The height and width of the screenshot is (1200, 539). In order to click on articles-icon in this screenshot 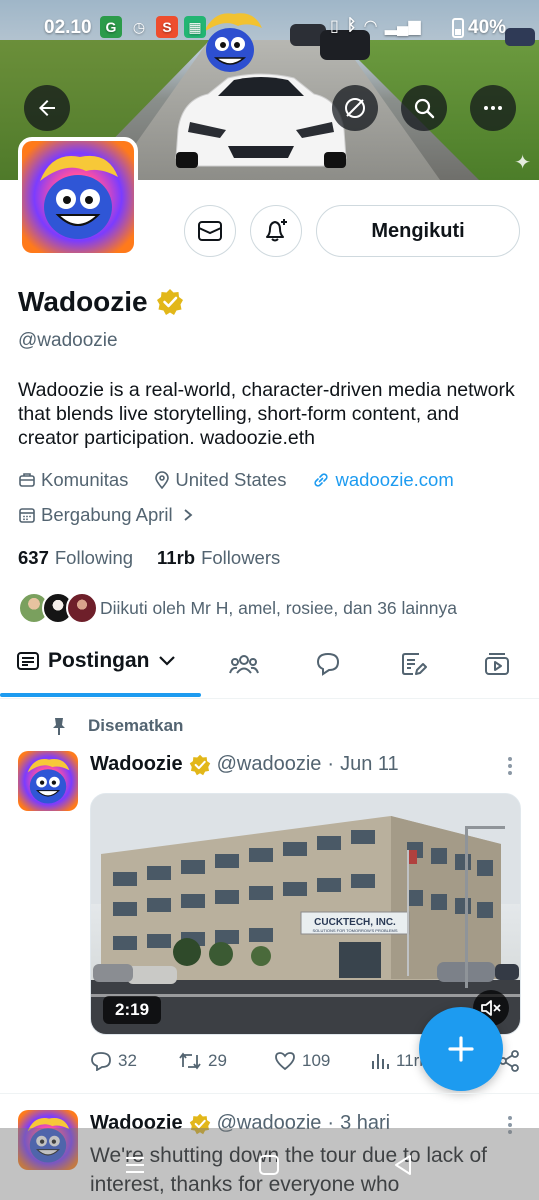, I will do `click(414, 664)`.